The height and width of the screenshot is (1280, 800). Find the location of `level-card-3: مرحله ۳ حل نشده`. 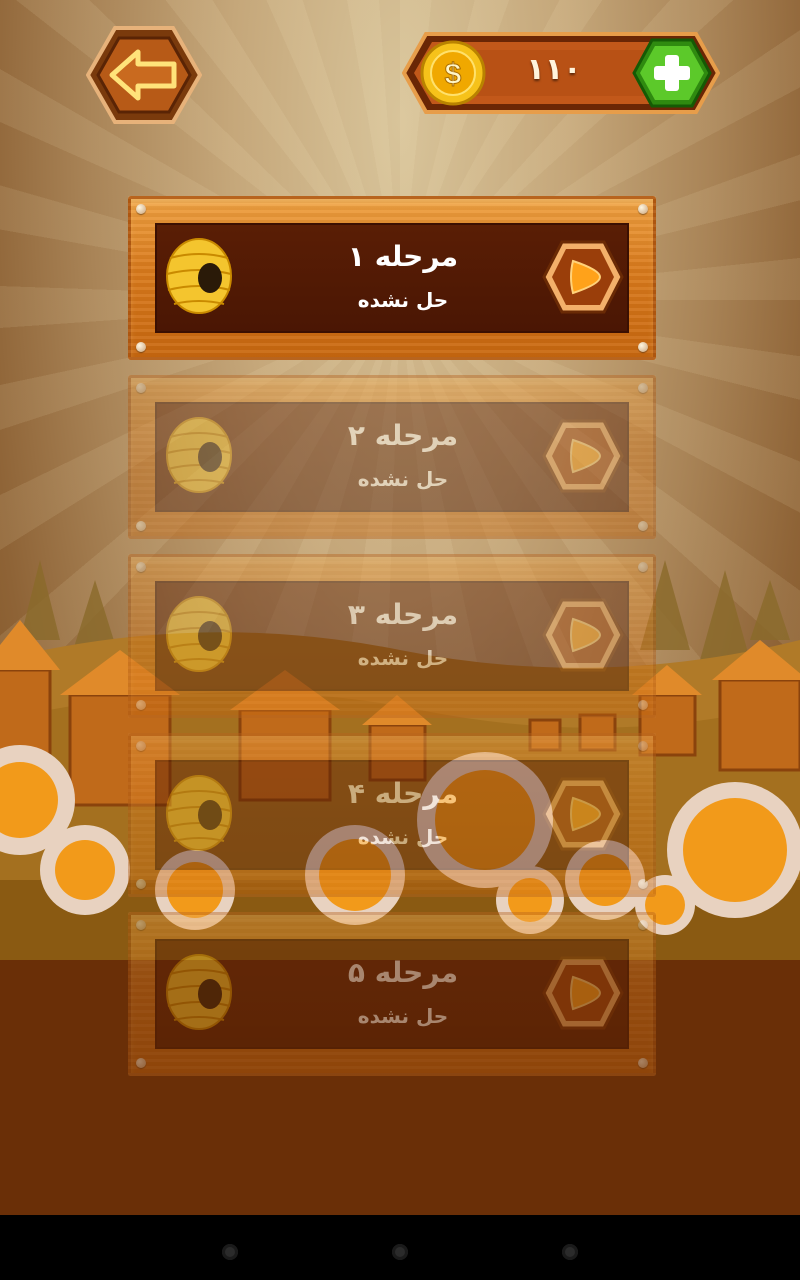

level-card-3: مرحله ۳ حل نشده is located at coordinates (392, 636).